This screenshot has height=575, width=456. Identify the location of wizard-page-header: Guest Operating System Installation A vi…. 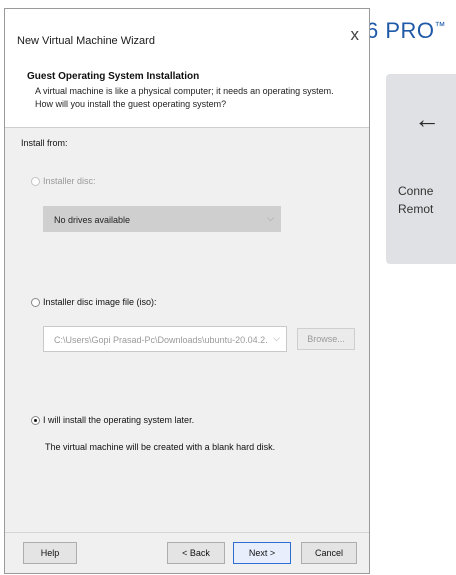
(187, 92).